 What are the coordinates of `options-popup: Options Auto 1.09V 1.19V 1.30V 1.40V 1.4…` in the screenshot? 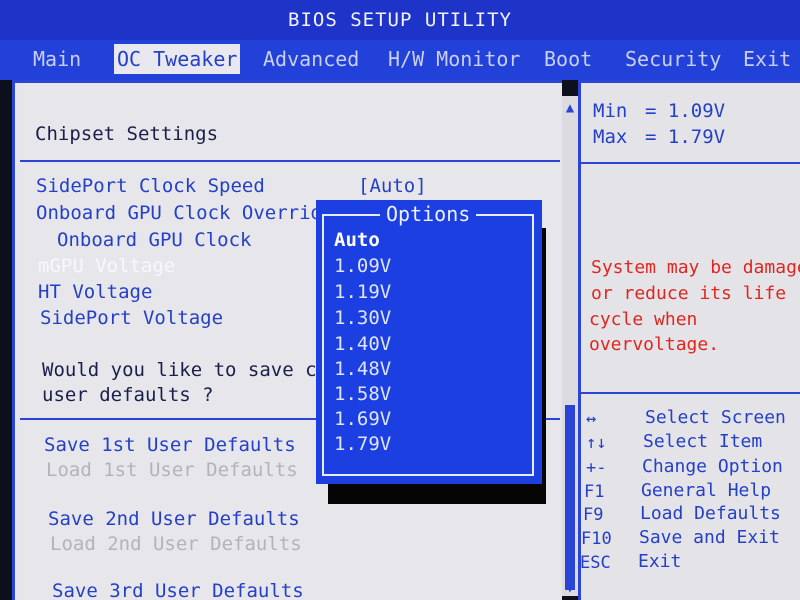 It's located at (429, 342).